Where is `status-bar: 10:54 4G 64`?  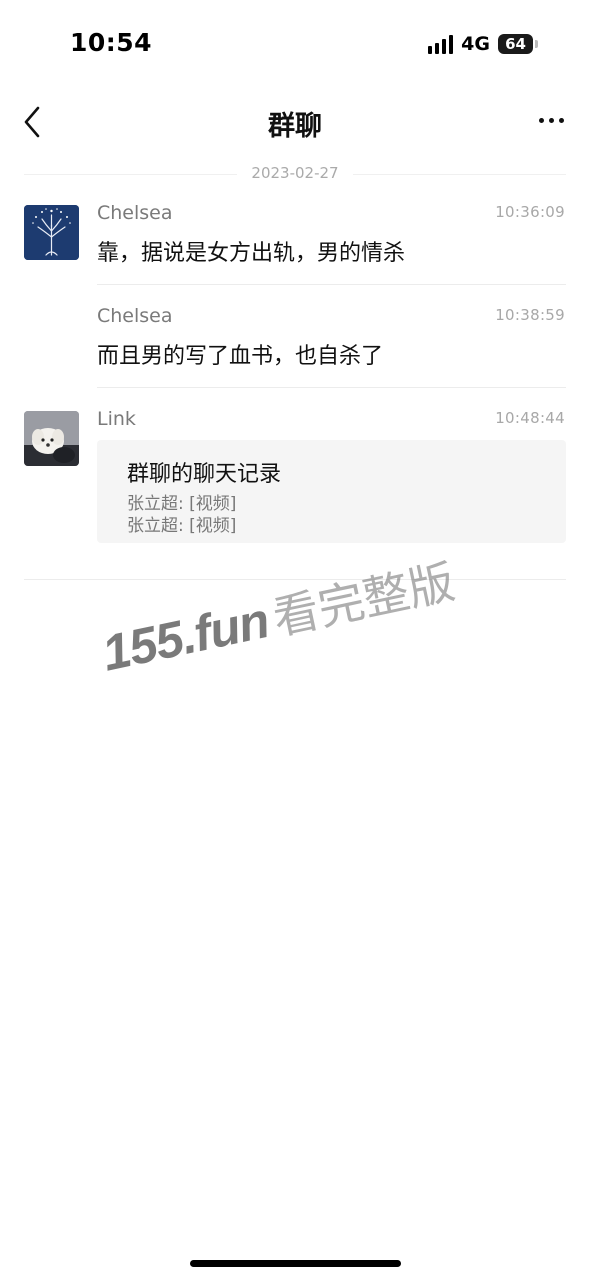
status-bar: 10:54 4G 64 is located at coordinates (295, 40).